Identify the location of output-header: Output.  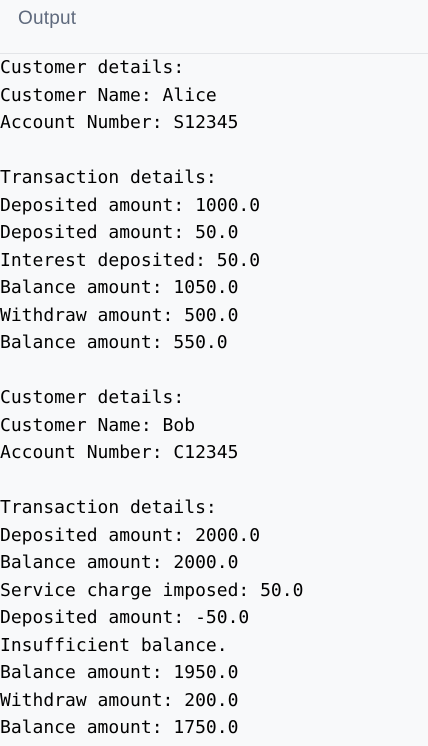
(214, 27).